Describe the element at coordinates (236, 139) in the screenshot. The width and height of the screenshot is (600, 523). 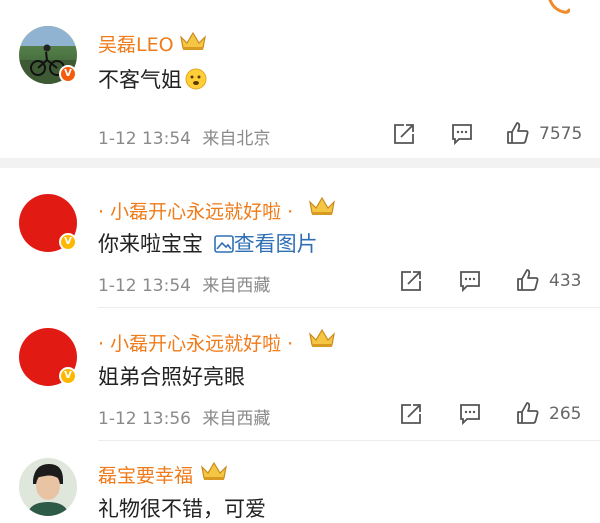
I see `comment-location: 来自北京` at that location.